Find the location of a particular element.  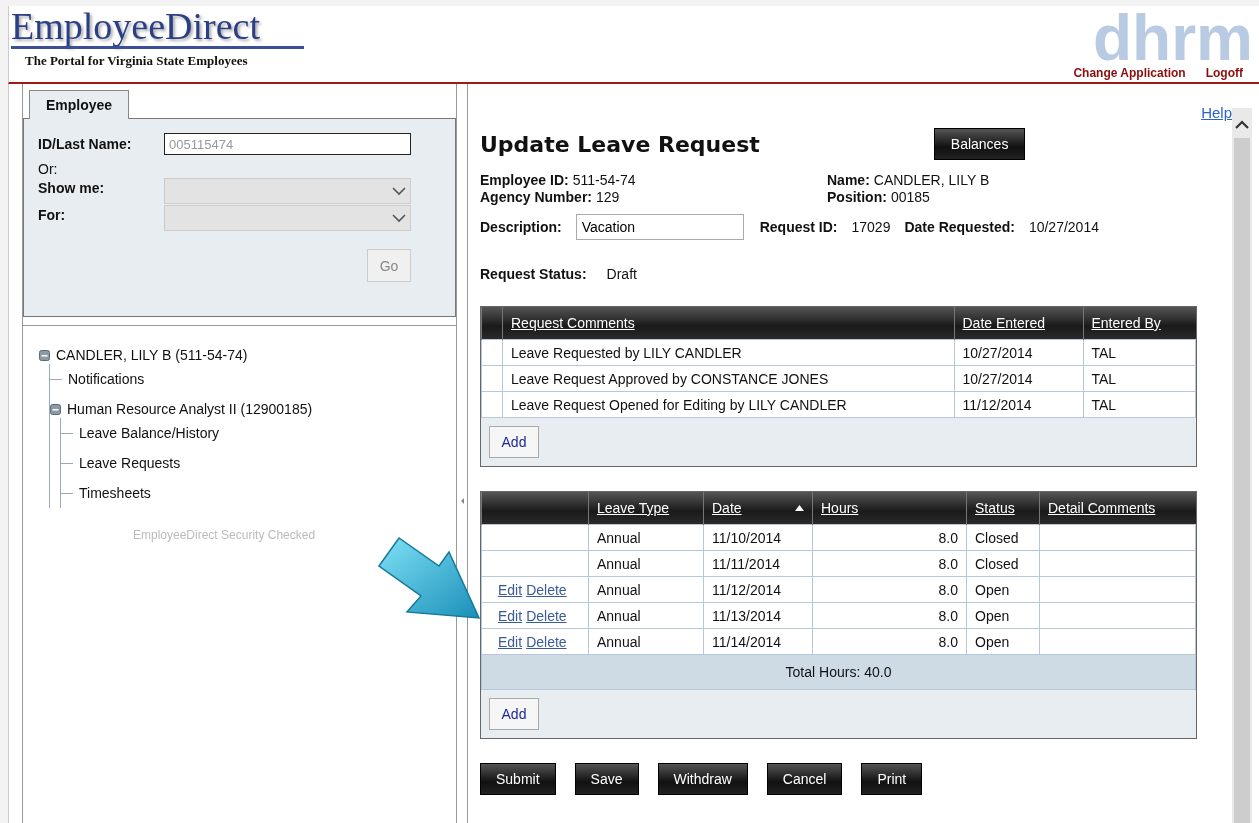

field-label: Description: is located at coordinates (521, 227).